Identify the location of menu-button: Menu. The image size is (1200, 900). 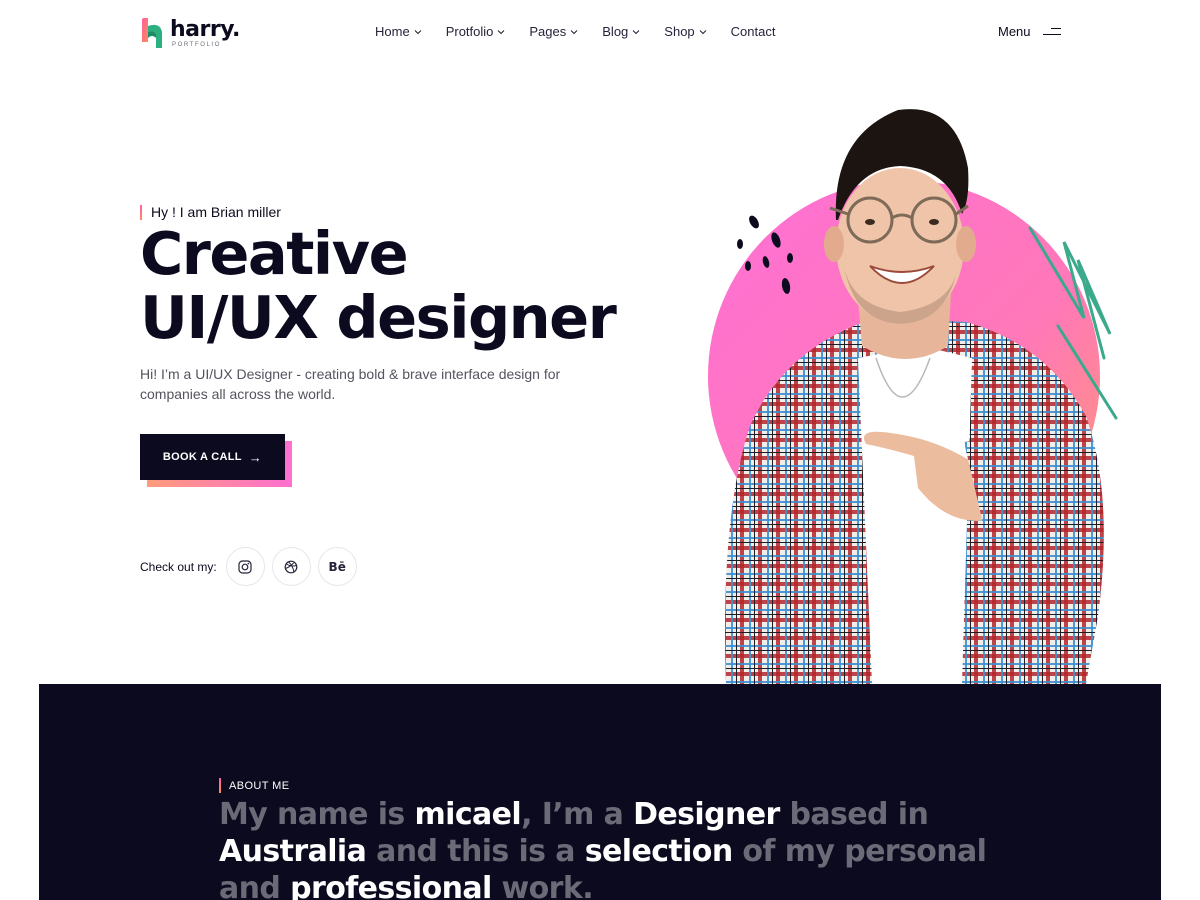
(1029, 31).